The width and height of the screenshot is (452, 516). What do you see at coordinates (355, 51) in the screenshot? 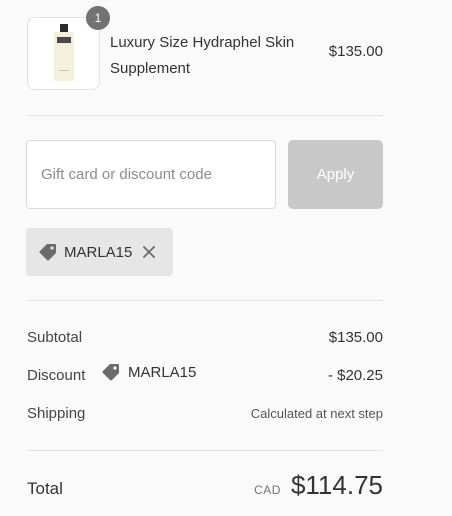
I see `product-price: $135.00` at bounding box center [355, 51].